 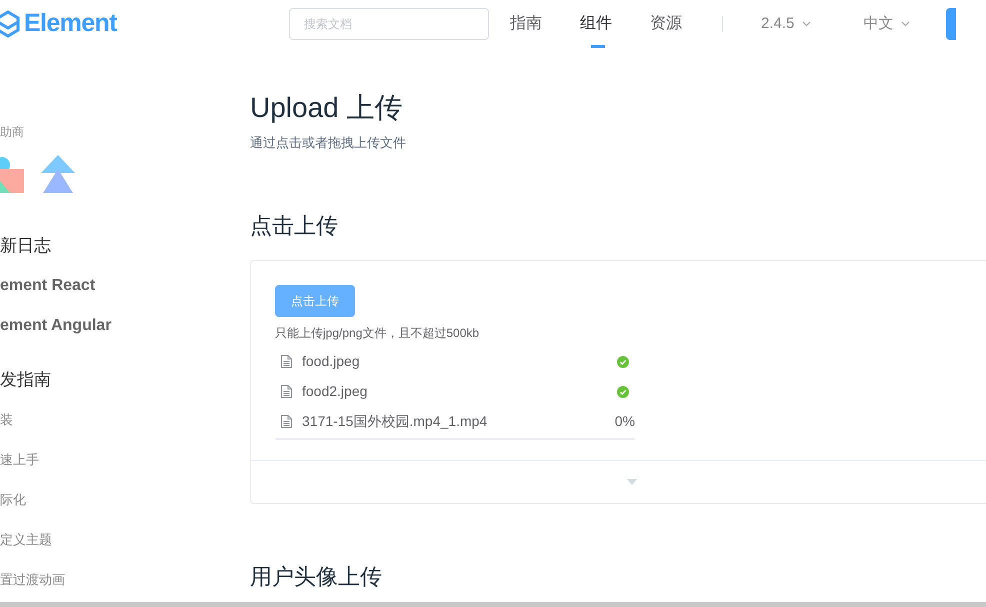 I want to click on page-description: 通过点击或者拖拽上传文件, so click(x=328, y=143).